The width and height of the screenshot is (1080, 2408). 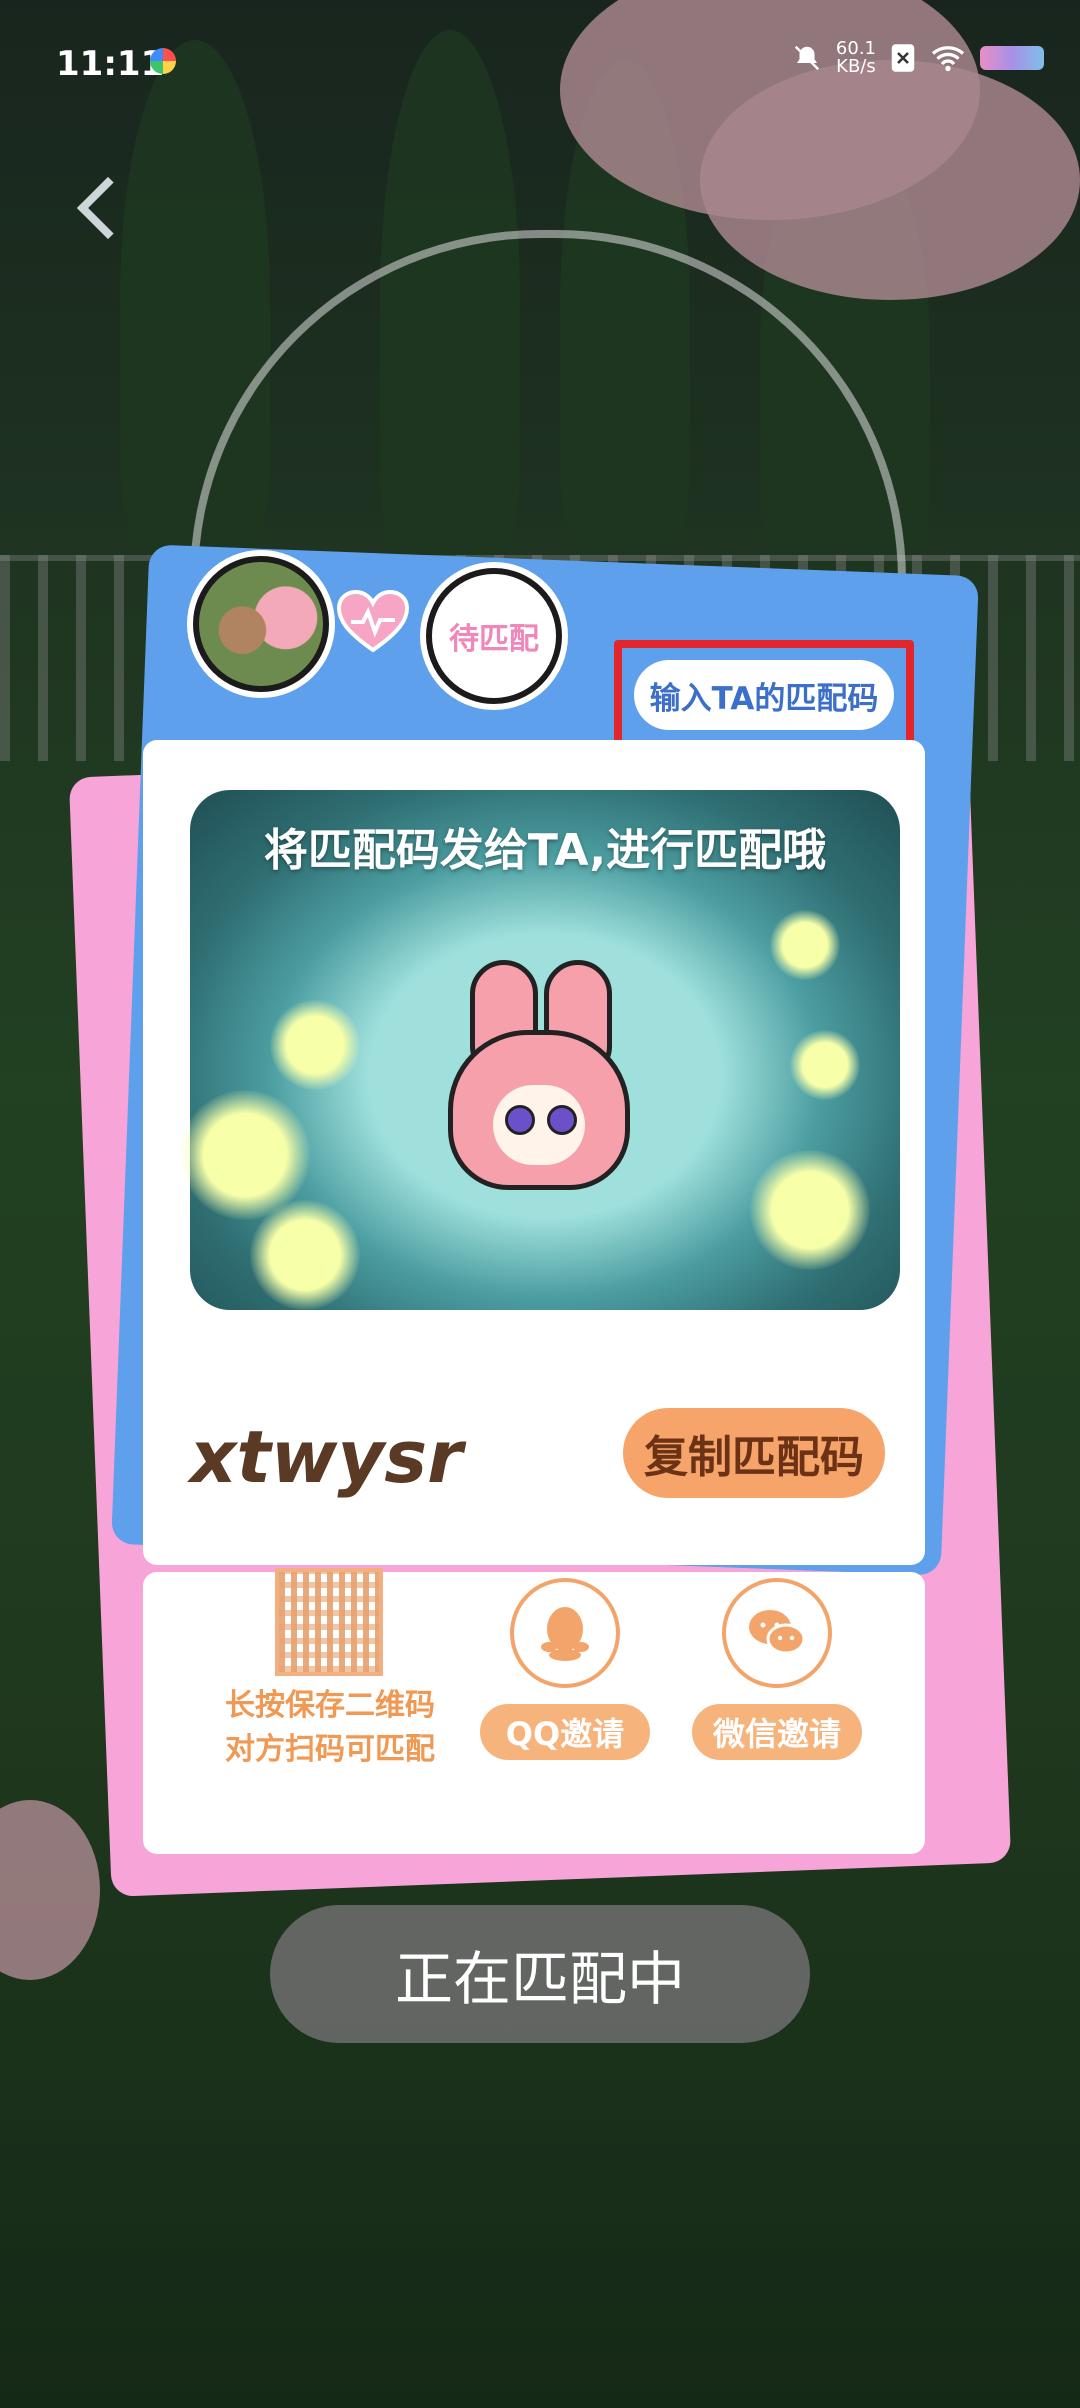 What do you see at coordinates (565, 1634) in the screenshot?
I see `qq-penguin-icon` at bounding box center [565, 1634].